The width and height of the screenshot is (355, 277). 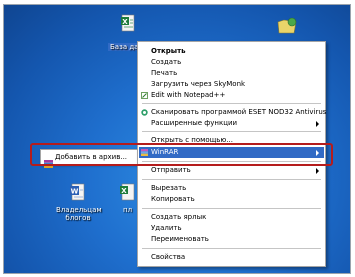 I want to click on menu-item-copy: Копировать, so click(x=231, y=199).